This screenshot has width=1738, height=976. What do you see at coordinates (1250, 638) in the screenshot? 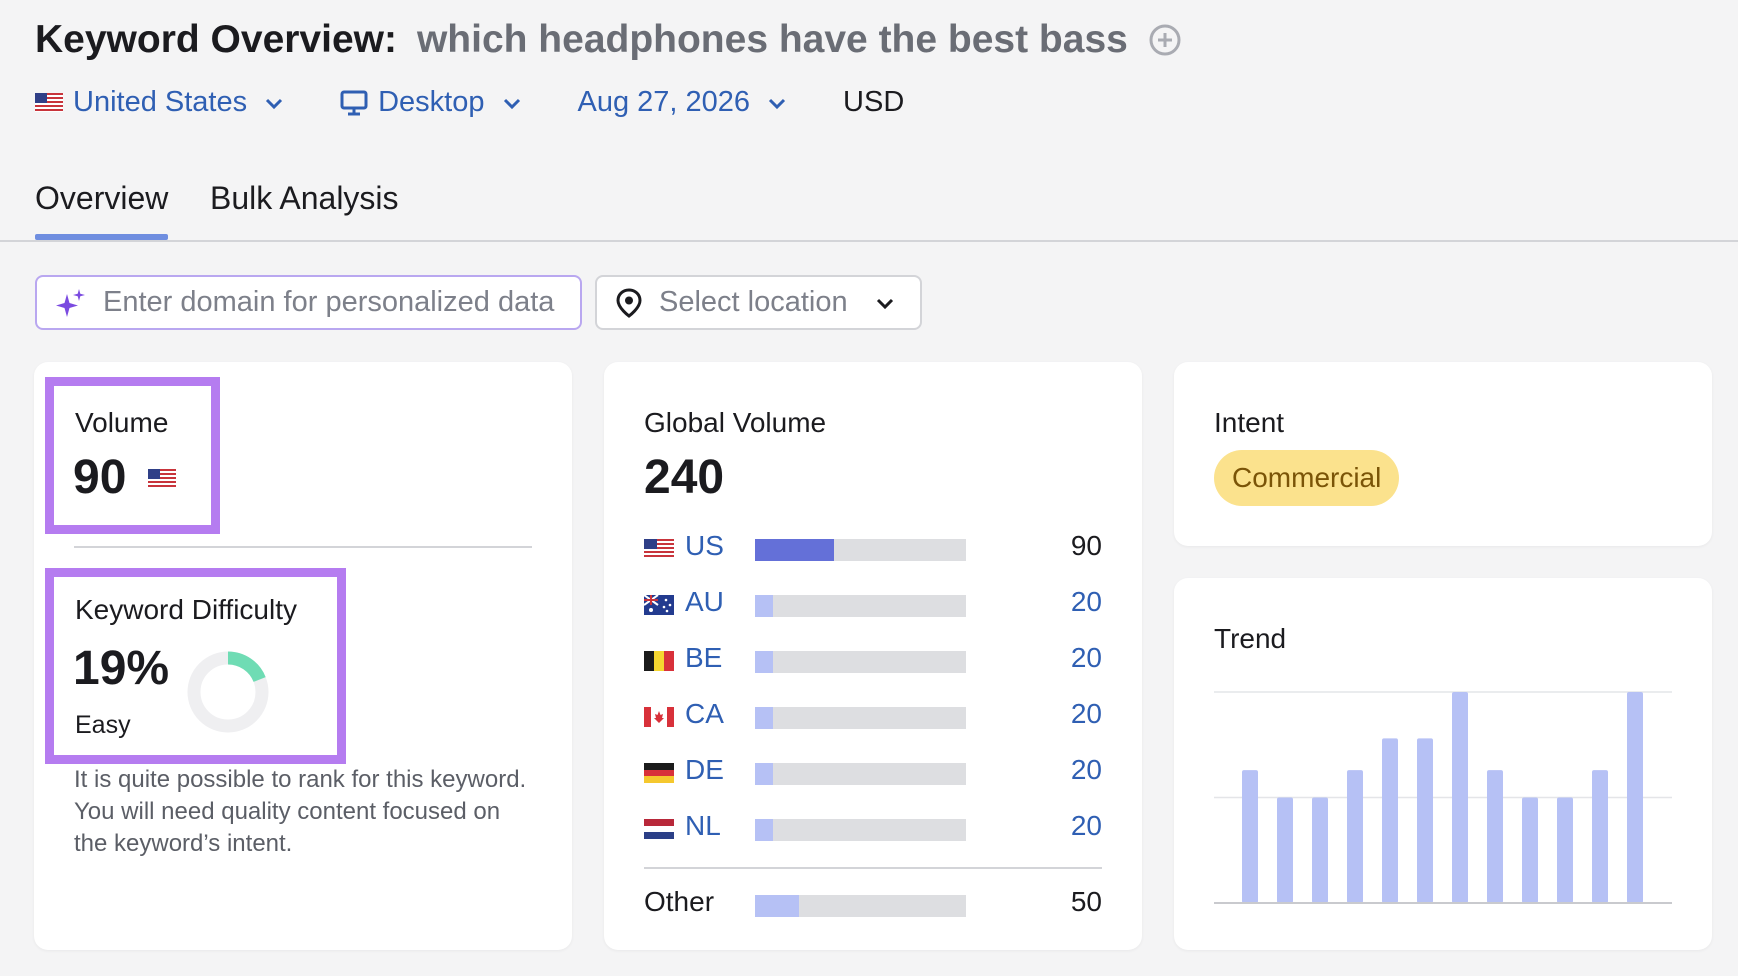
I see `trend-label: Trend` at bounding box center [1250, 638].